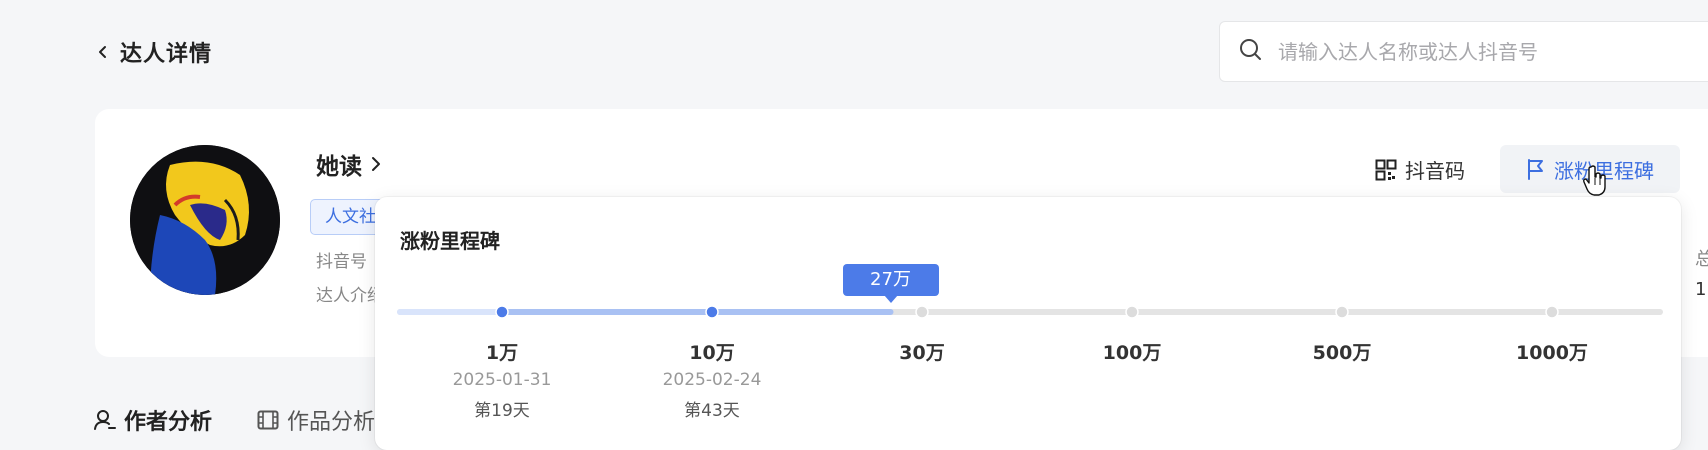  Describe the element at coordinates (1132, 353) in the screenshot. I see `milestone-label: 100万` at that location.